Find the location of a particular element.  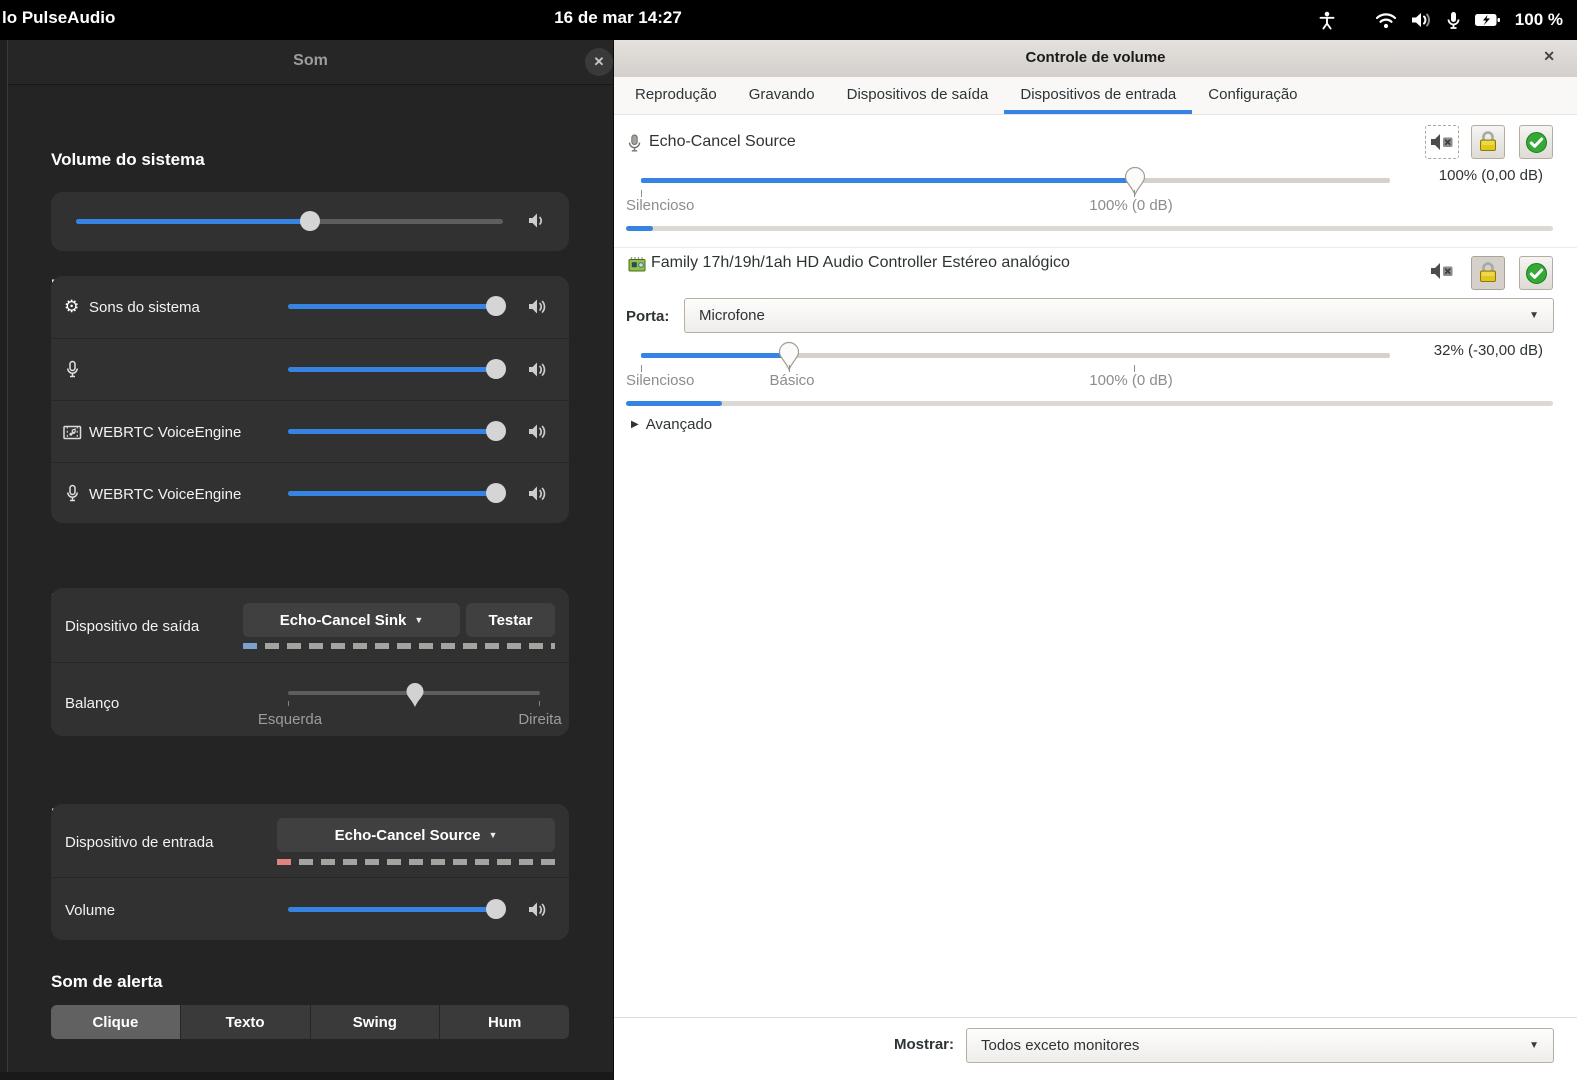

balance-tick-right is located at coordinates (539, 703).